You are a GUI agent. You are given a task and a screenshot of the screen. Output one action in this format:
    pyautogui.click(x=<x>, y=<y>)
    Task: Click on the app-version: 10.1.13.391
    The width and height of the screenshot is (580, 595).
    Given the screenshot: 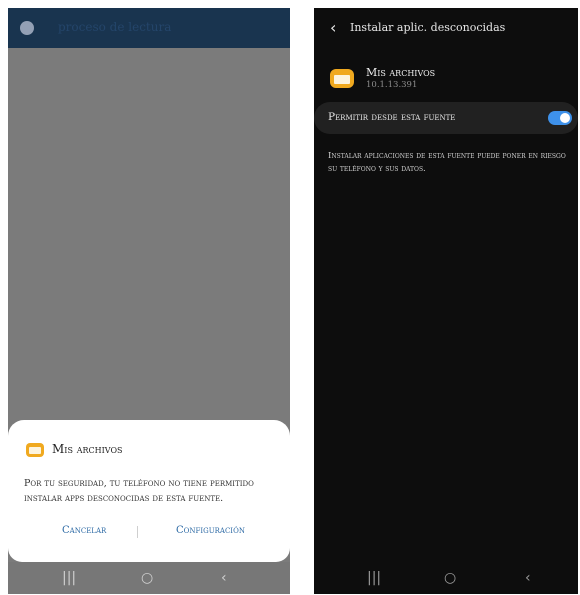 What is the action you would take?
    pyautogui.click(x=392, y=85)
    